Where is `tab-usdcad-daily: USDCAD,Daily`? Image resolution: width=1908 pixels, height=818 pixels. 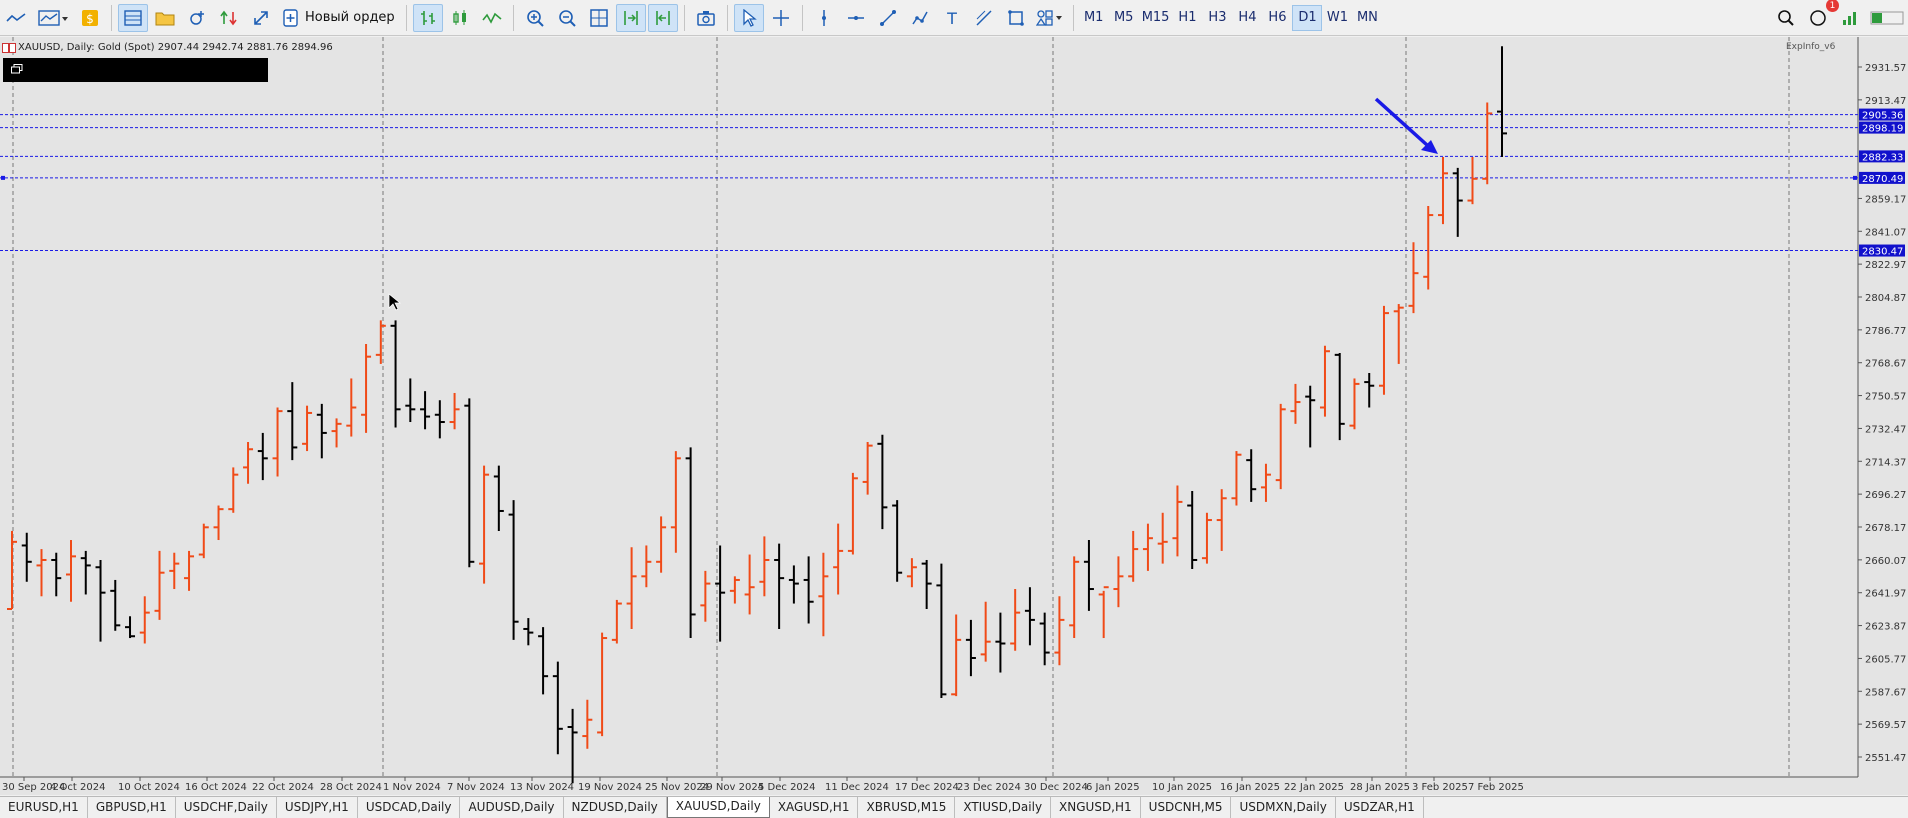
tab-usdcad-daily: USDCAD,Daily is located at coordinates (409, 807).